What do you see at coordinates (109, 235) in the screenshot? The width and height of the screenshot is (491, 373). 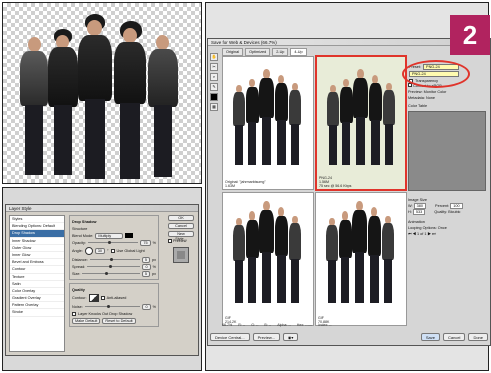 I see `blend-mode-select: Multiply` at bounding box center [109, 235].